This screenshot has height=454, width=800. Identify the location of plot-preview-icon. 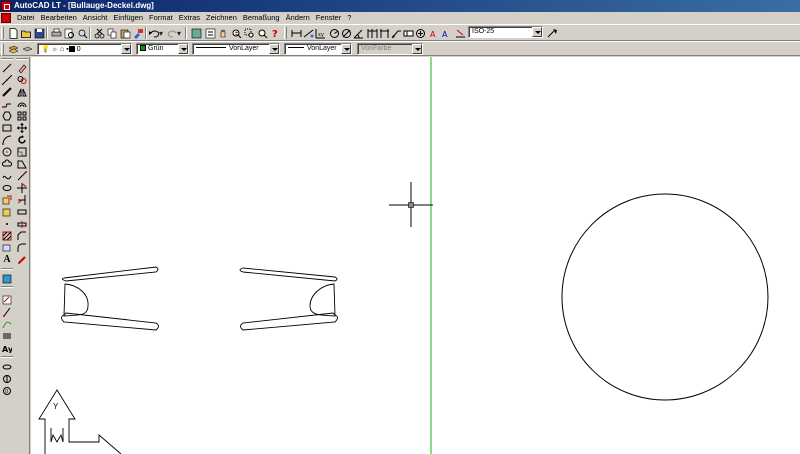
(69, 33).